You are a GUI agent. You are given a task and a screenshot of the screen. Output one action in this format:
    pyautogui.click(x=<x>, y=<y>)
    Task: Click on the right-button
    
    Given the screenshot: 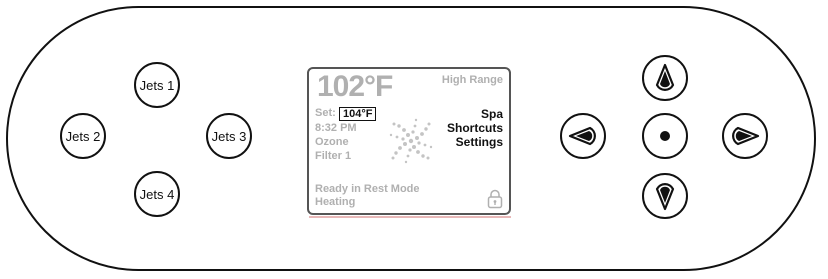 What is the action you would take?
    pyautogui.click(x=745, y=136)
    